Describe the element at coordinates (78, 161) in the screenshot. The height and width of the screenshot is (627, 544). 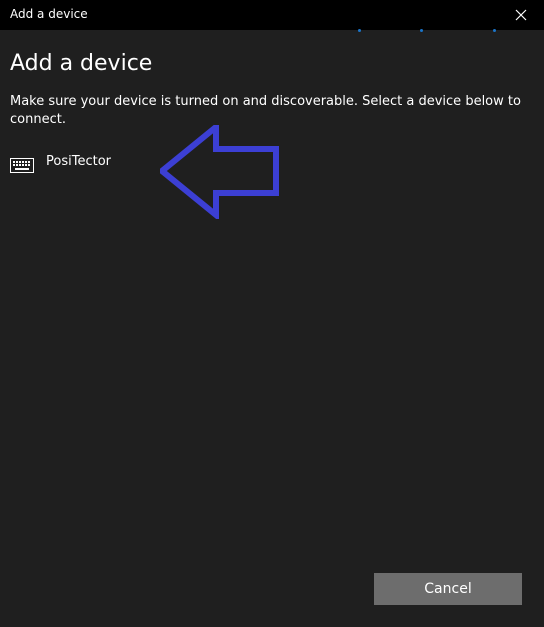
I see `device-name: PosiTector` at that location.